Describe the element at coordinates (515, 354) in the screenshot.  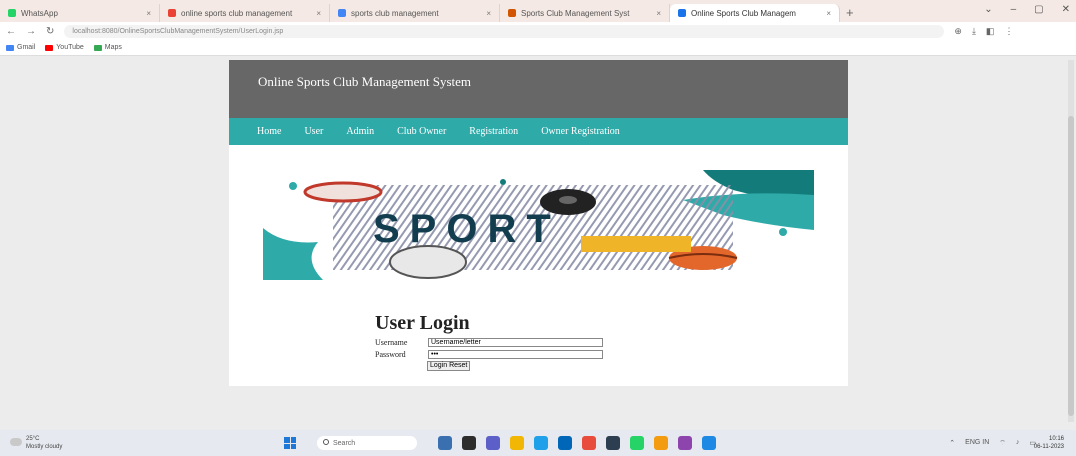
I see `password-input` at that location.